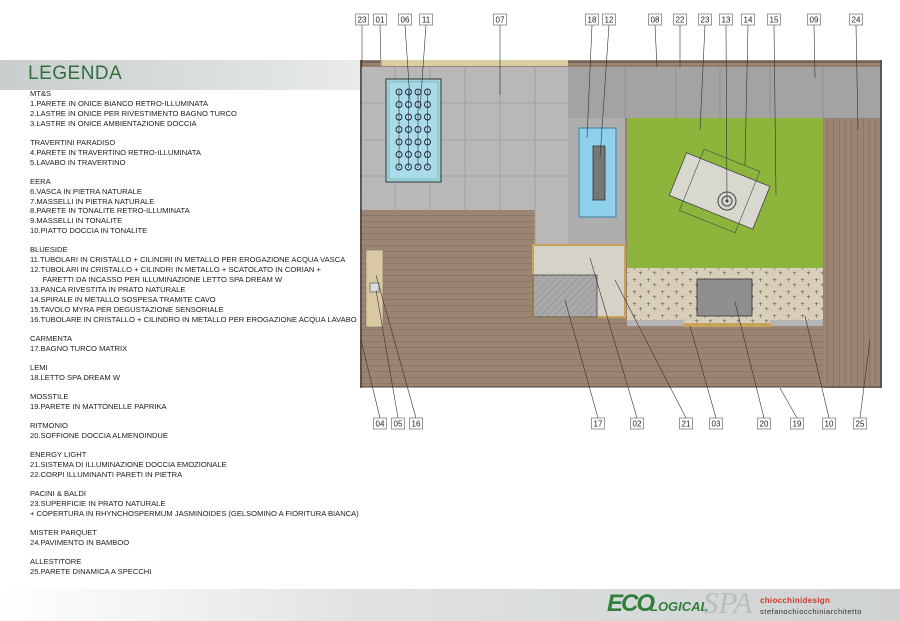 The image size is (900, 621). What do you see at coordinates (450, 605) in the screenshot?
I see `footer-band` at bounding box center [450, 605].